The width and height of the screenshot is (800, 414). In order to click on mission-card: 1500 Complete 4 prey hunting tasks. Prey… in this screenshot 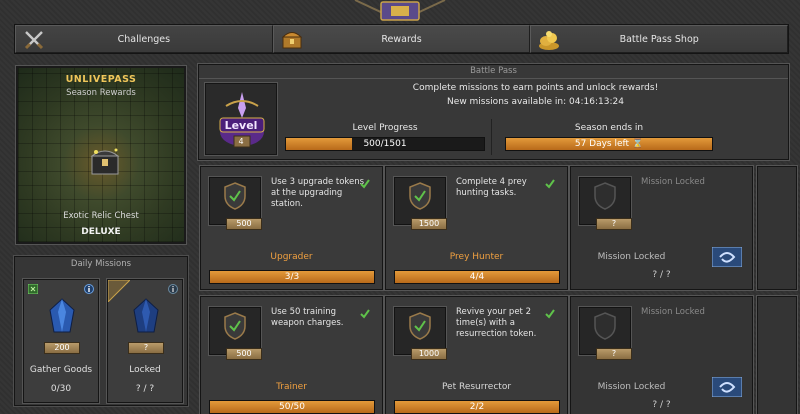, I will do `click(476, 228)`.